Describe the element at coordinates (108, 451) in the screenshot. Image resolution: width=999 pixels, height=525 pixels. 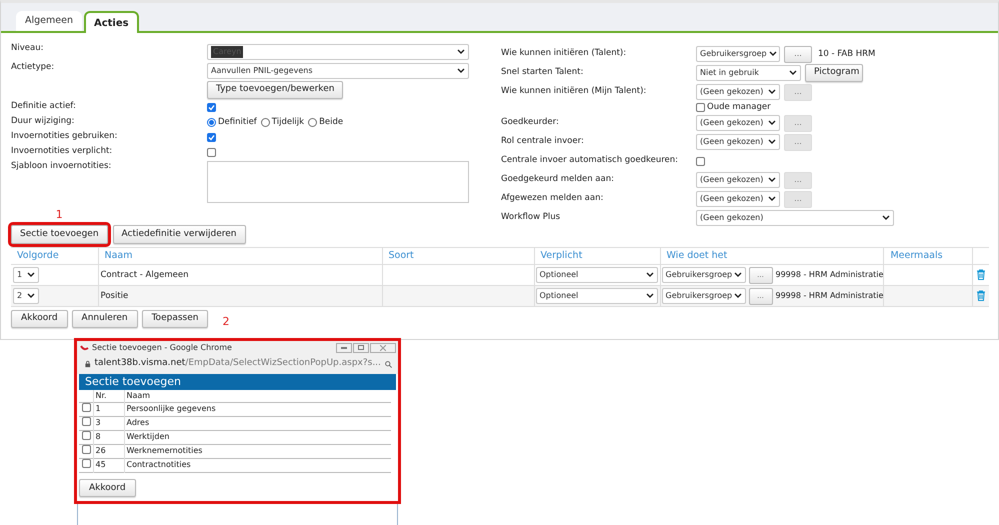
I see `table-cell: 26` at that location.